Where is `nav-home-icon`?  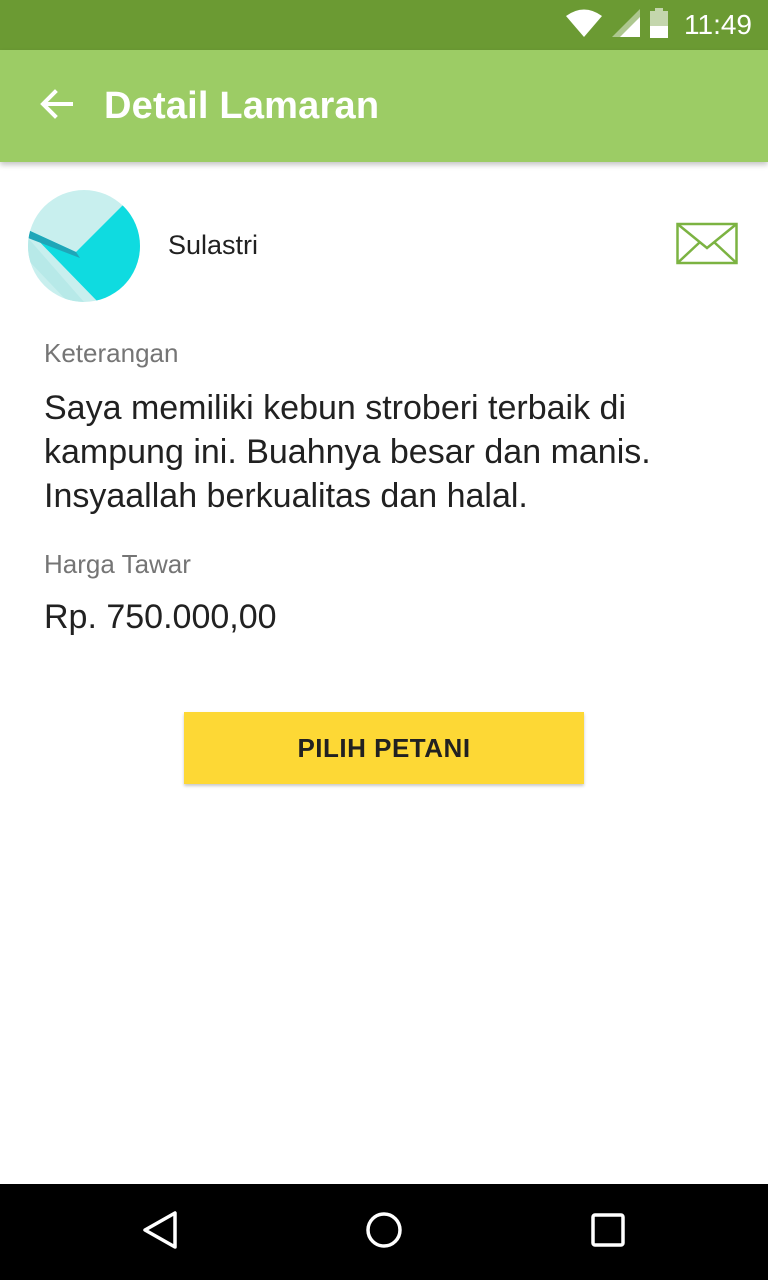
nav-home-icon is located at coordinates (384, 1232).